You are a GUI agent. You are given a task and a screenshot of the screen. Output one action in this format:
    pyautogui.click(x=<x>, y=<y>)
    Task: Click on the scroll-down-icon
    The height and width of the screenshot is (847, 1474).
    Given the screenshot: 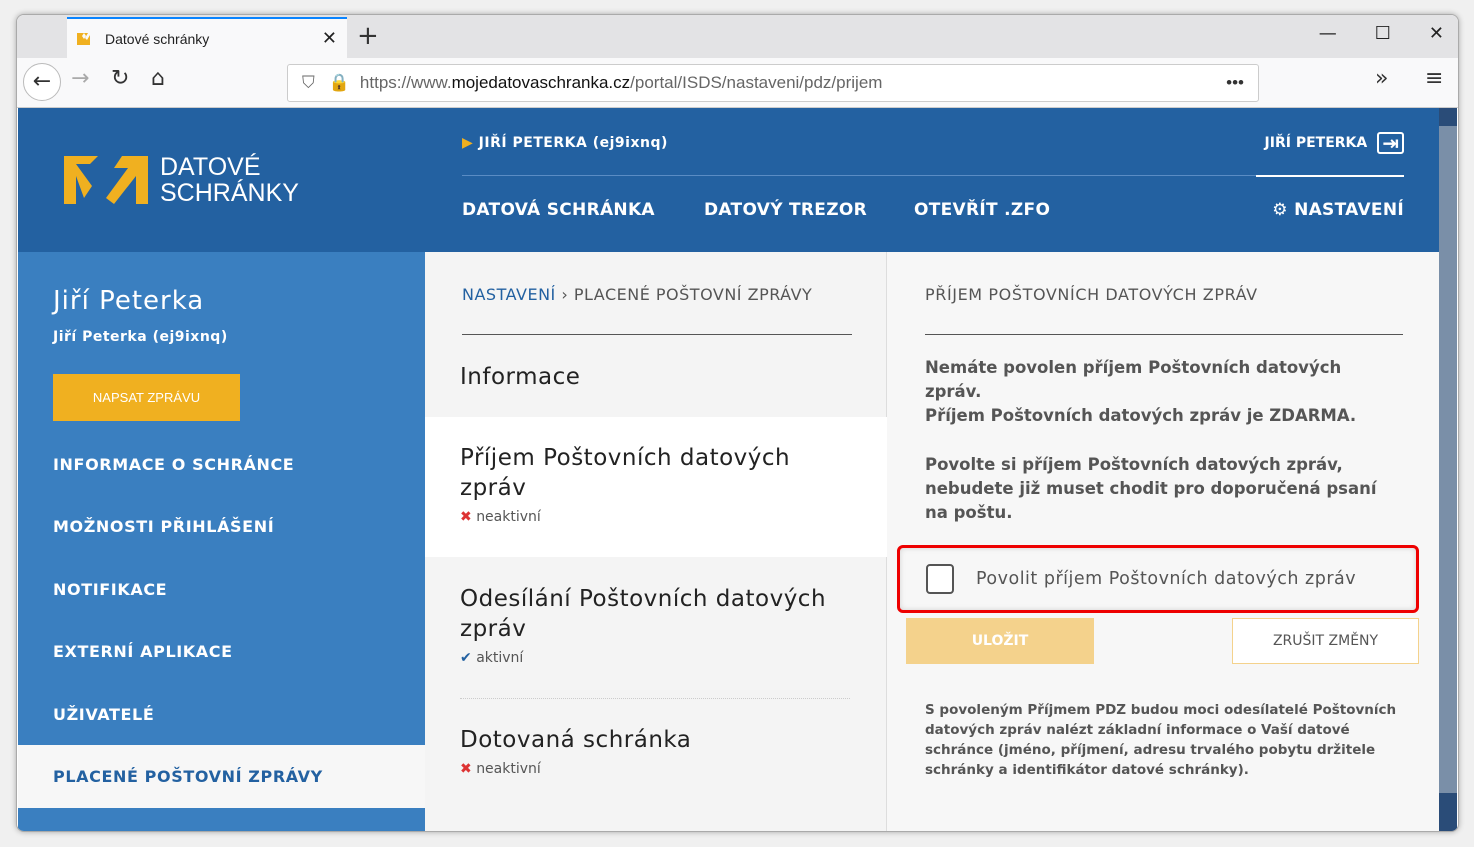 What is the action you would take?
    pyautogui.click(x=1448, y=812)
    